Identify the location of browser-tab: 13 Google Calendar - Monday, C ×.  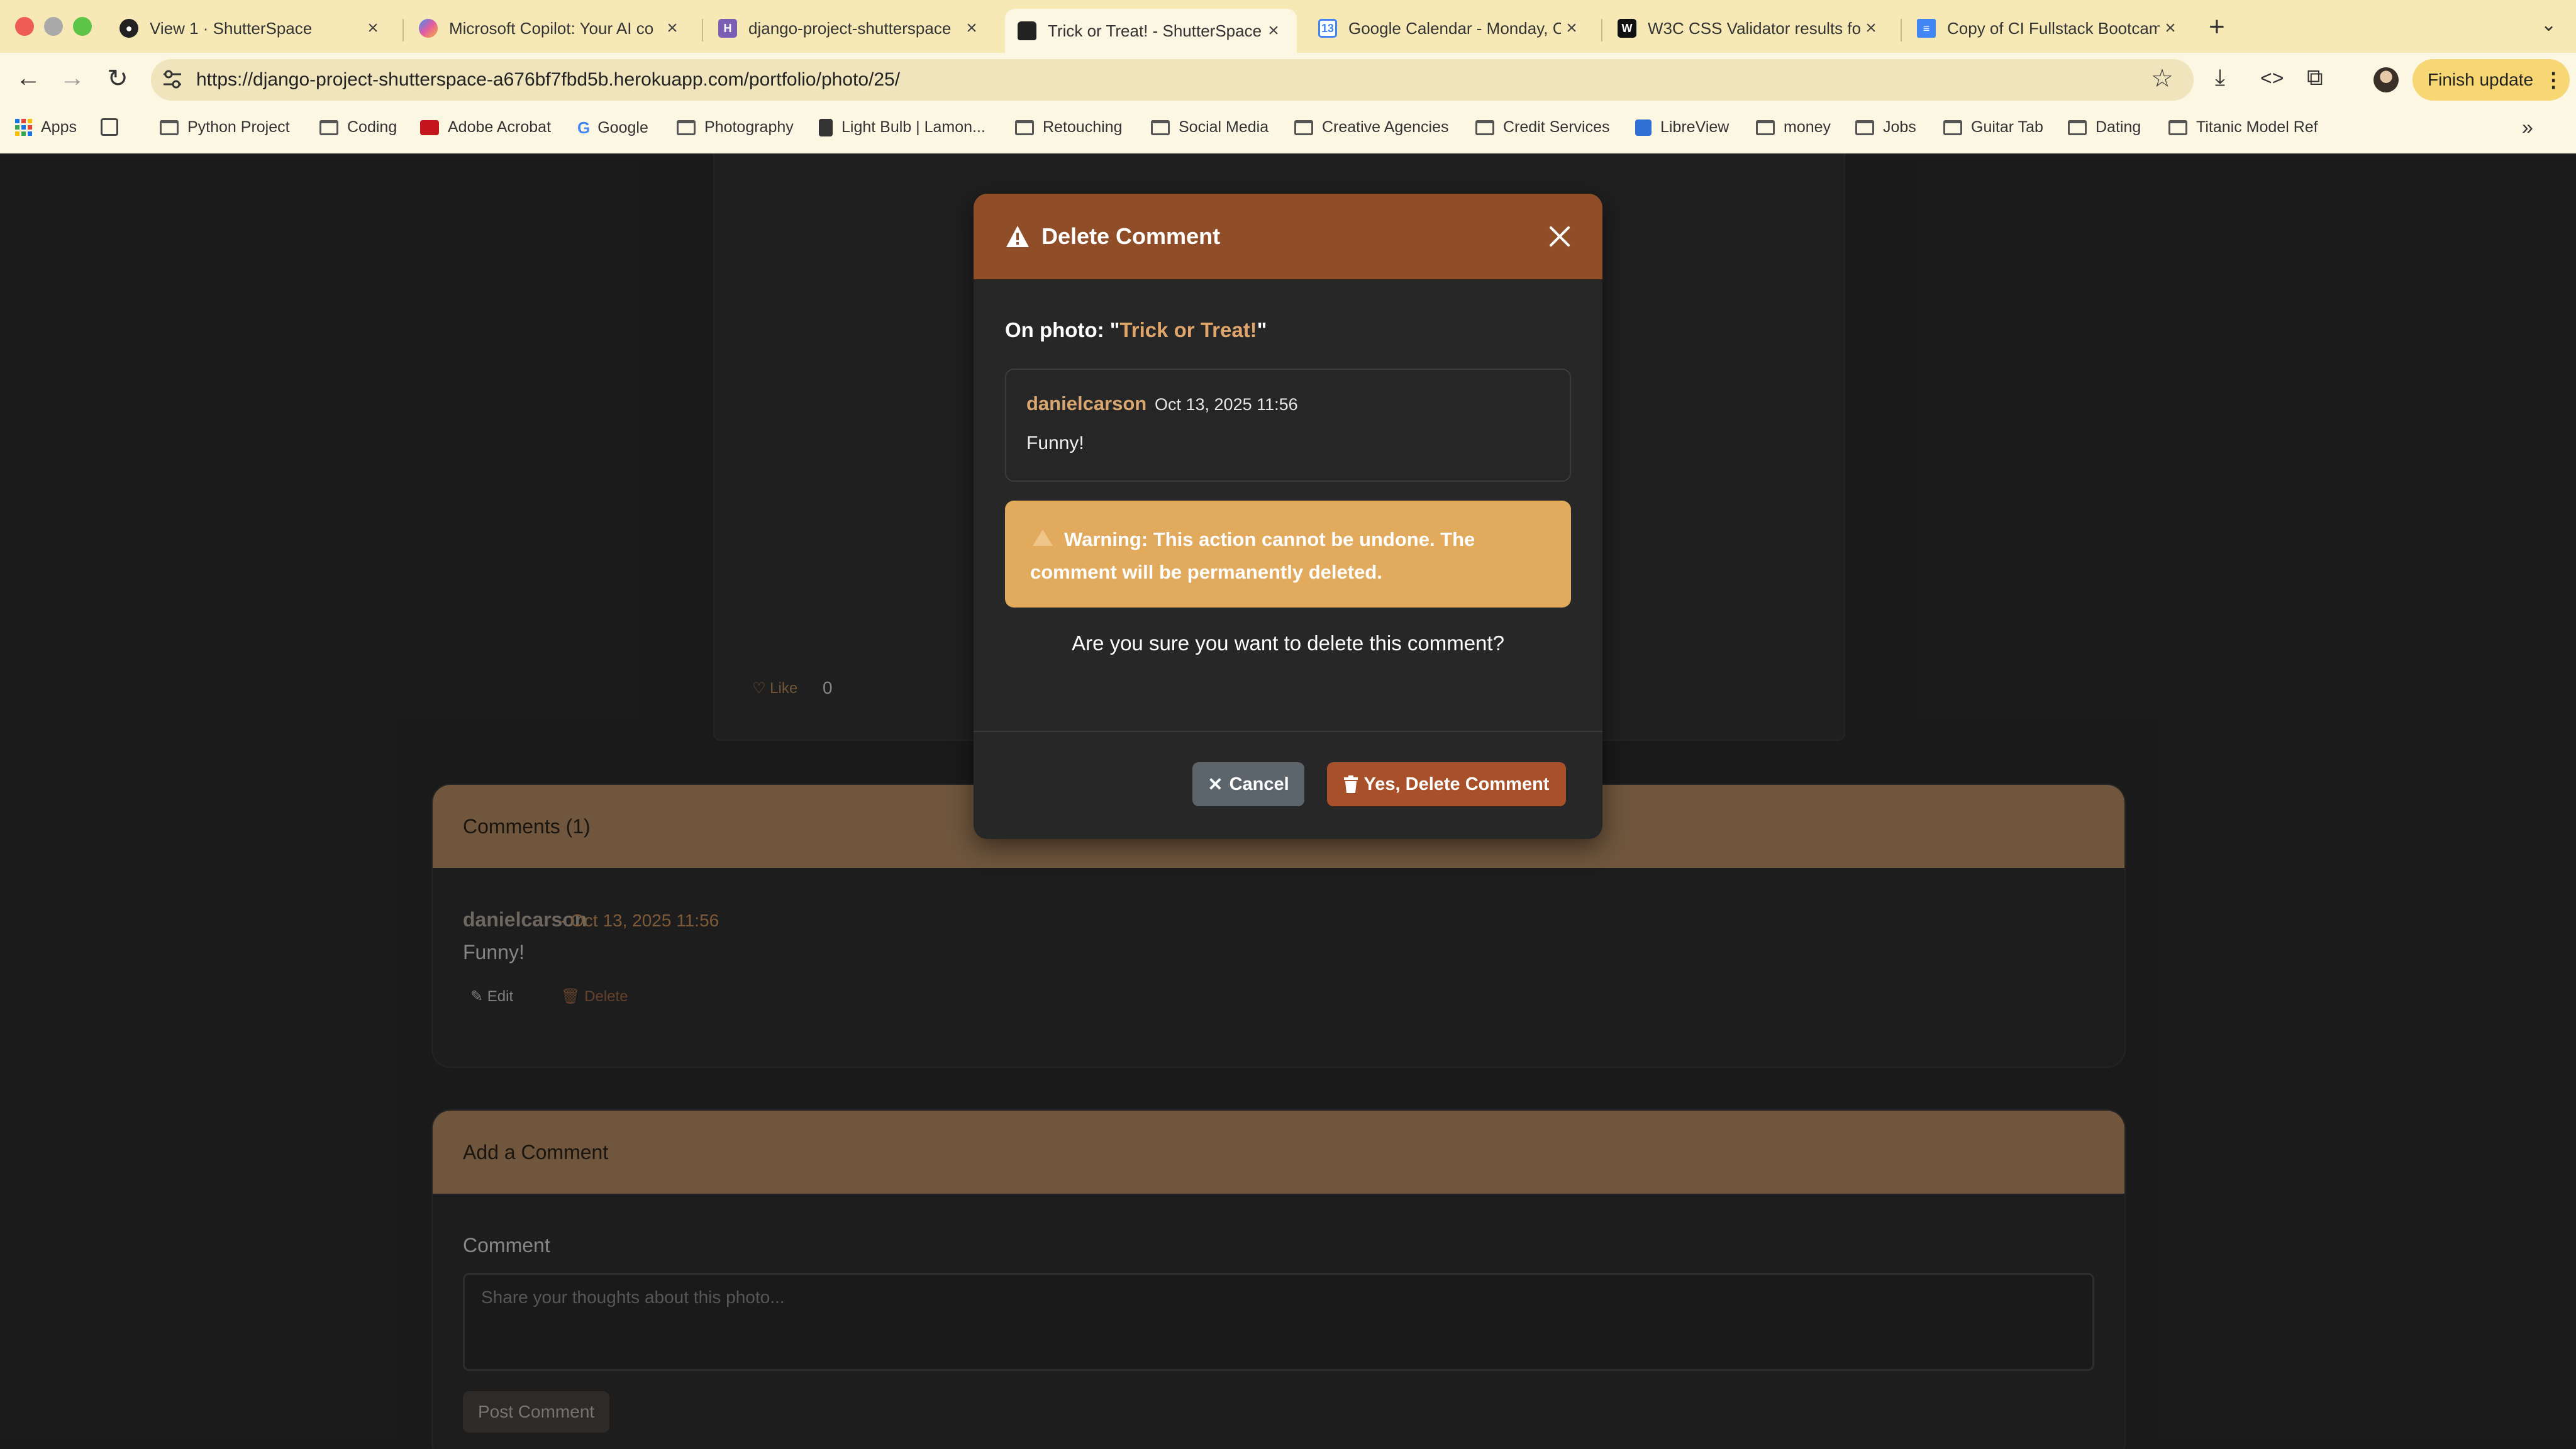
(1450, 28).